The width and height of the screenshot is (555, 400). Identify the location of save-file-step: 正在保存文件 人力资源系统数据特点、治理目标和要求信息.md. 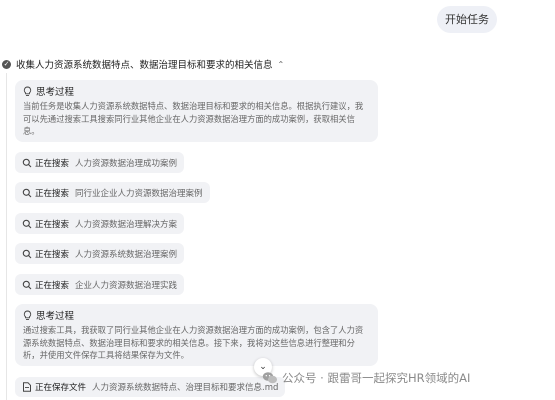
(150, 387).